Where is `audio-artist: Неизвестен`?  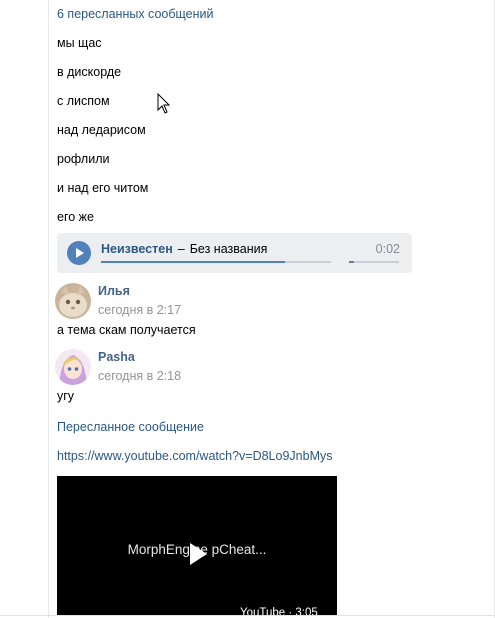
audio-artist: Неизвестен is located at coordinates (137, 249).